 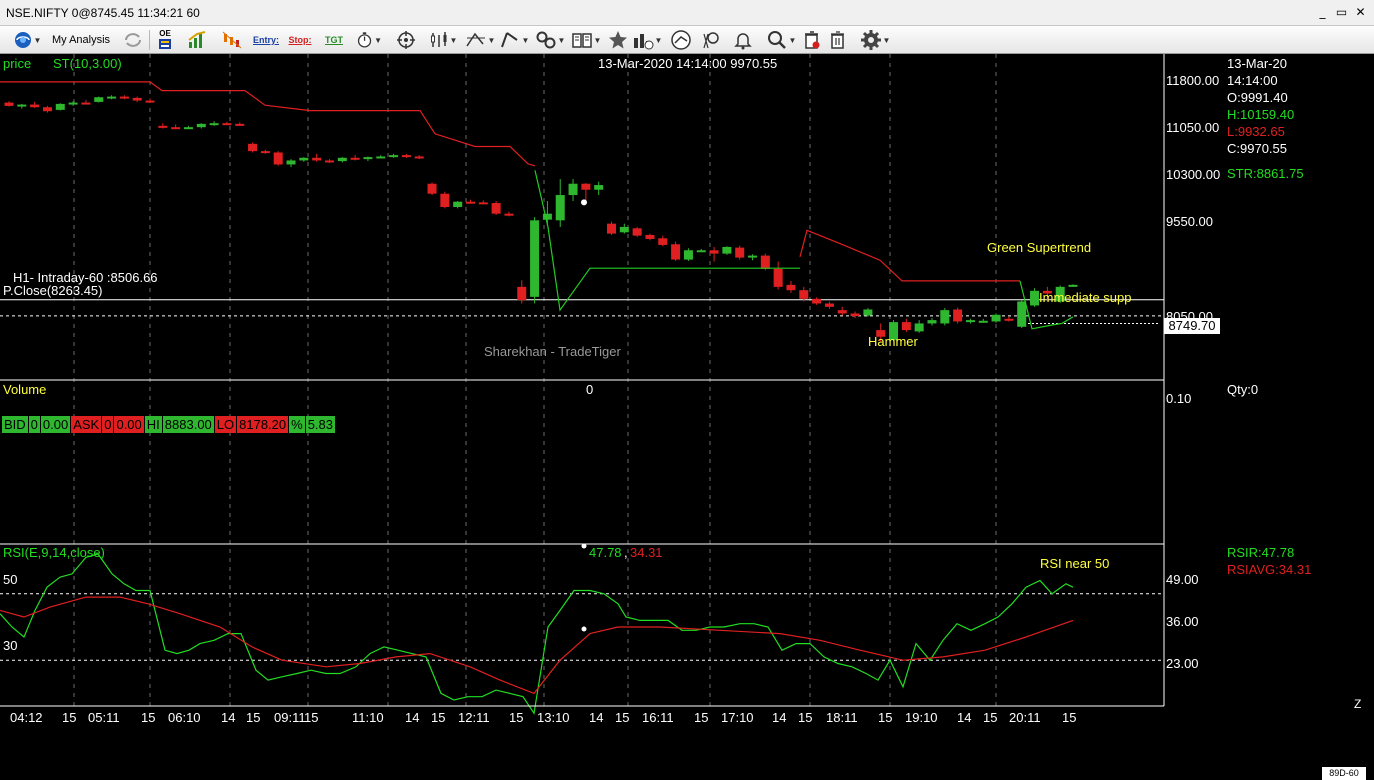 I want to click on quote-cell: 0, so click(x=108, y=424).